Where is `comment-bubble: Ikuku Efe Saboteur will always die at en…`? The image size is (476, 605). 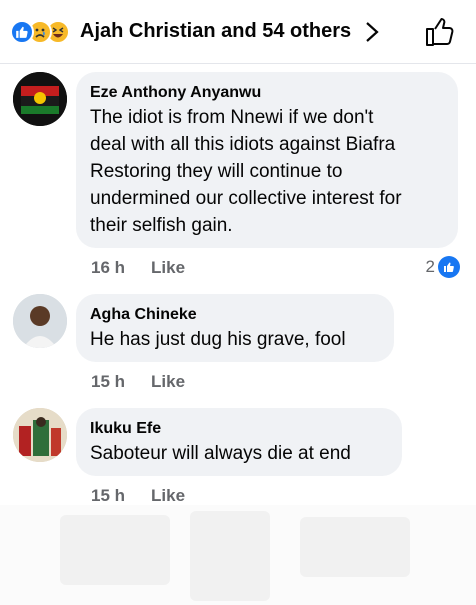
comment-bubble: Ikuku Efe Saboteur will always die at en… is located at coordinates (239, 442).